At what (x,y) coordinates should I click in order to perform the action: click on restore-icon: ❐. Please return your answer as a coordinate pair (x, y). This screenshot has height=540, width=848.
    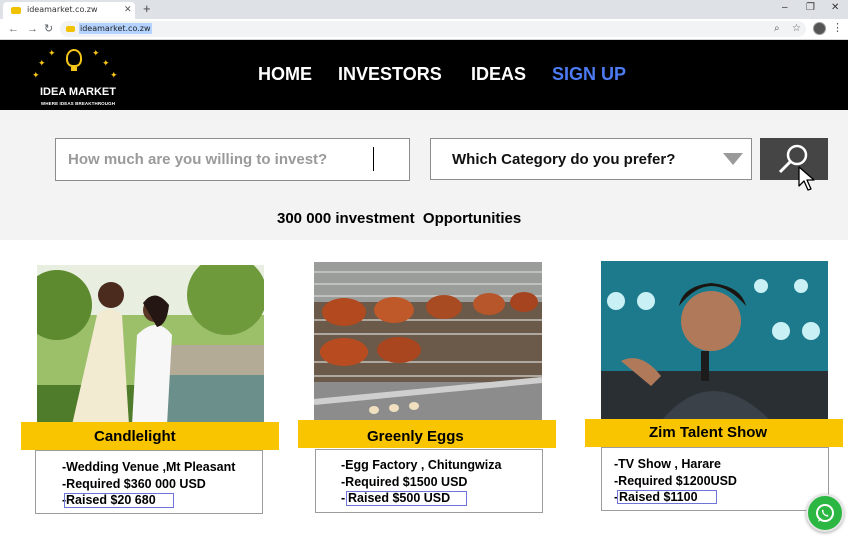
    Looking at the image, I should click on (810, 8).